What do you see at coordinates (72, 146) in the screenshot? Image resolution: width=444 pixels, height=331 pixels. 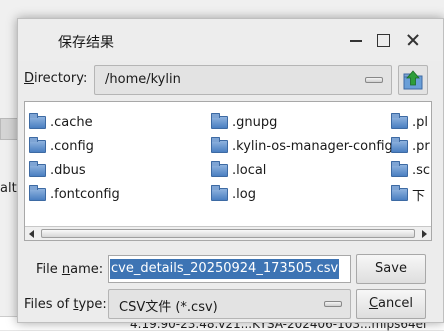 I see `file-name: .config` at bounding box center [72, 146].